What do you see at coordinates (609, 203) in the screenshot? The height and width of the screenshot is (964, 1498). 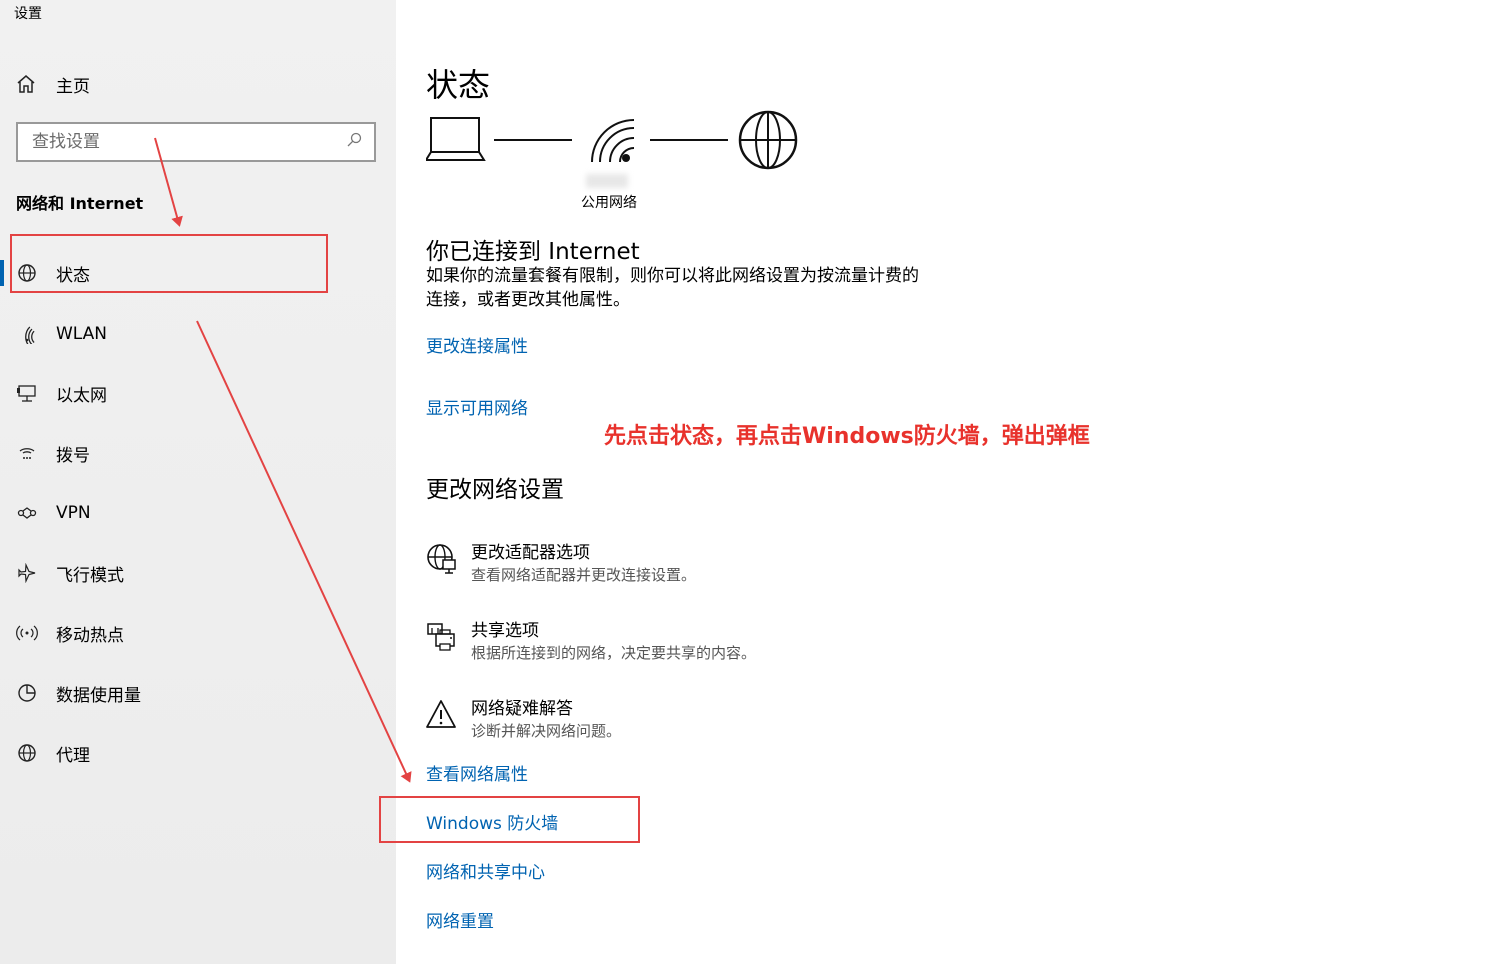 I see `network-type-label: 公用网络` at bounding box center [609, 203].